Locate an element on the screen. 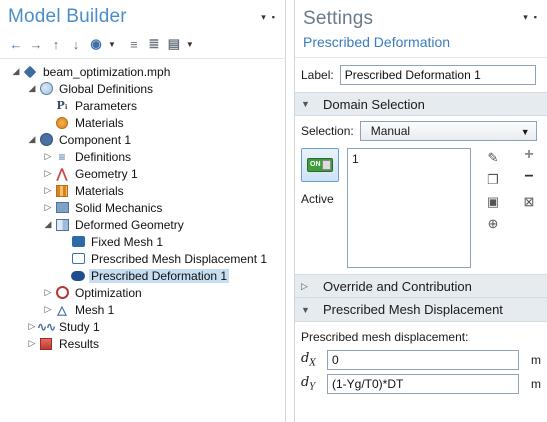 The image size is (547, 422). model-builder-toolbar: ← → ↑ ↓ ◉ ▼ ≡ ≣ ▤ ▼ is located at coordinates (142, 44).